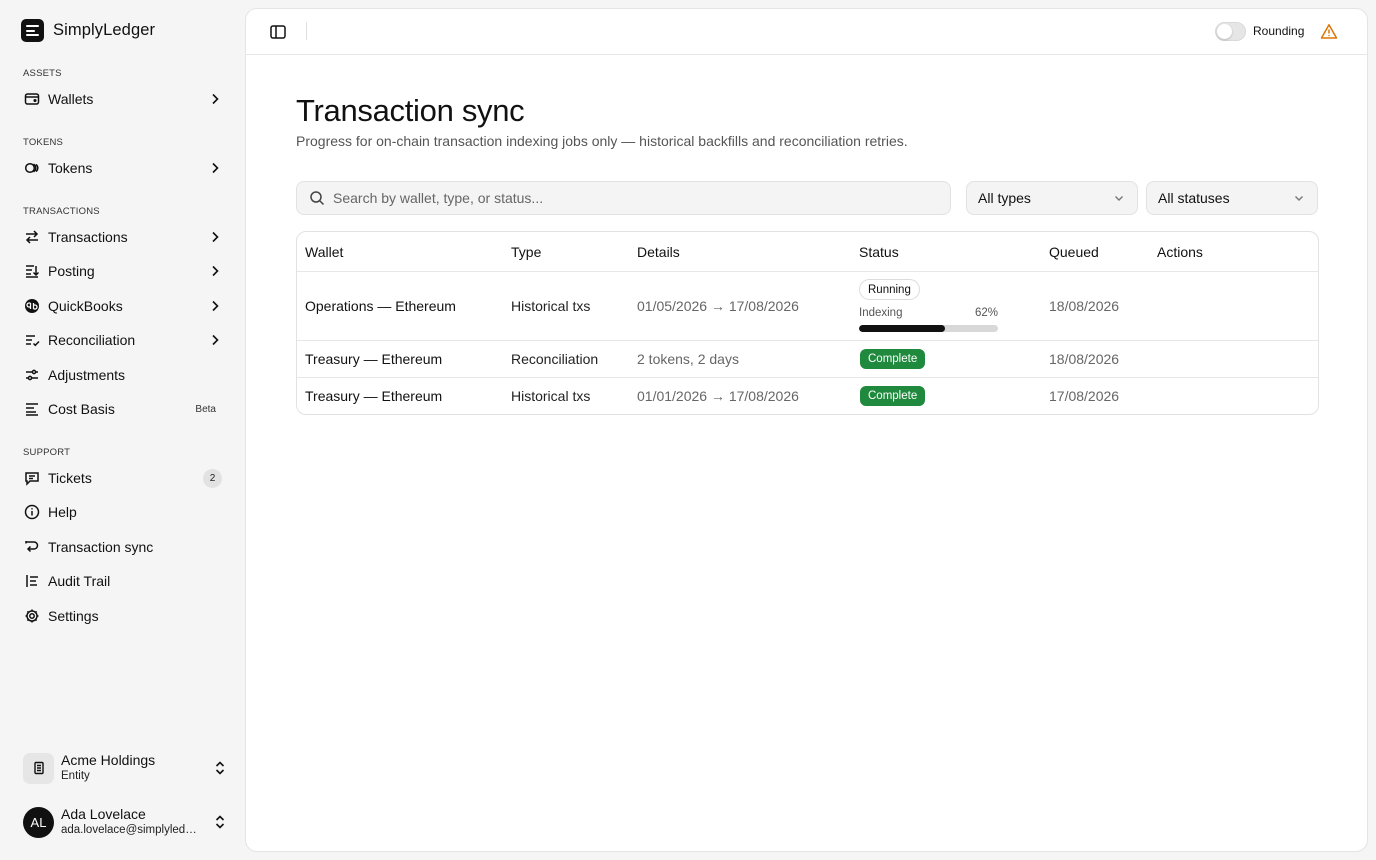 Image resolution: width=1376 pixels, height=860 pixels. I want to click on entity-switcher: Acme Holdings Entity, so click(125, 768).